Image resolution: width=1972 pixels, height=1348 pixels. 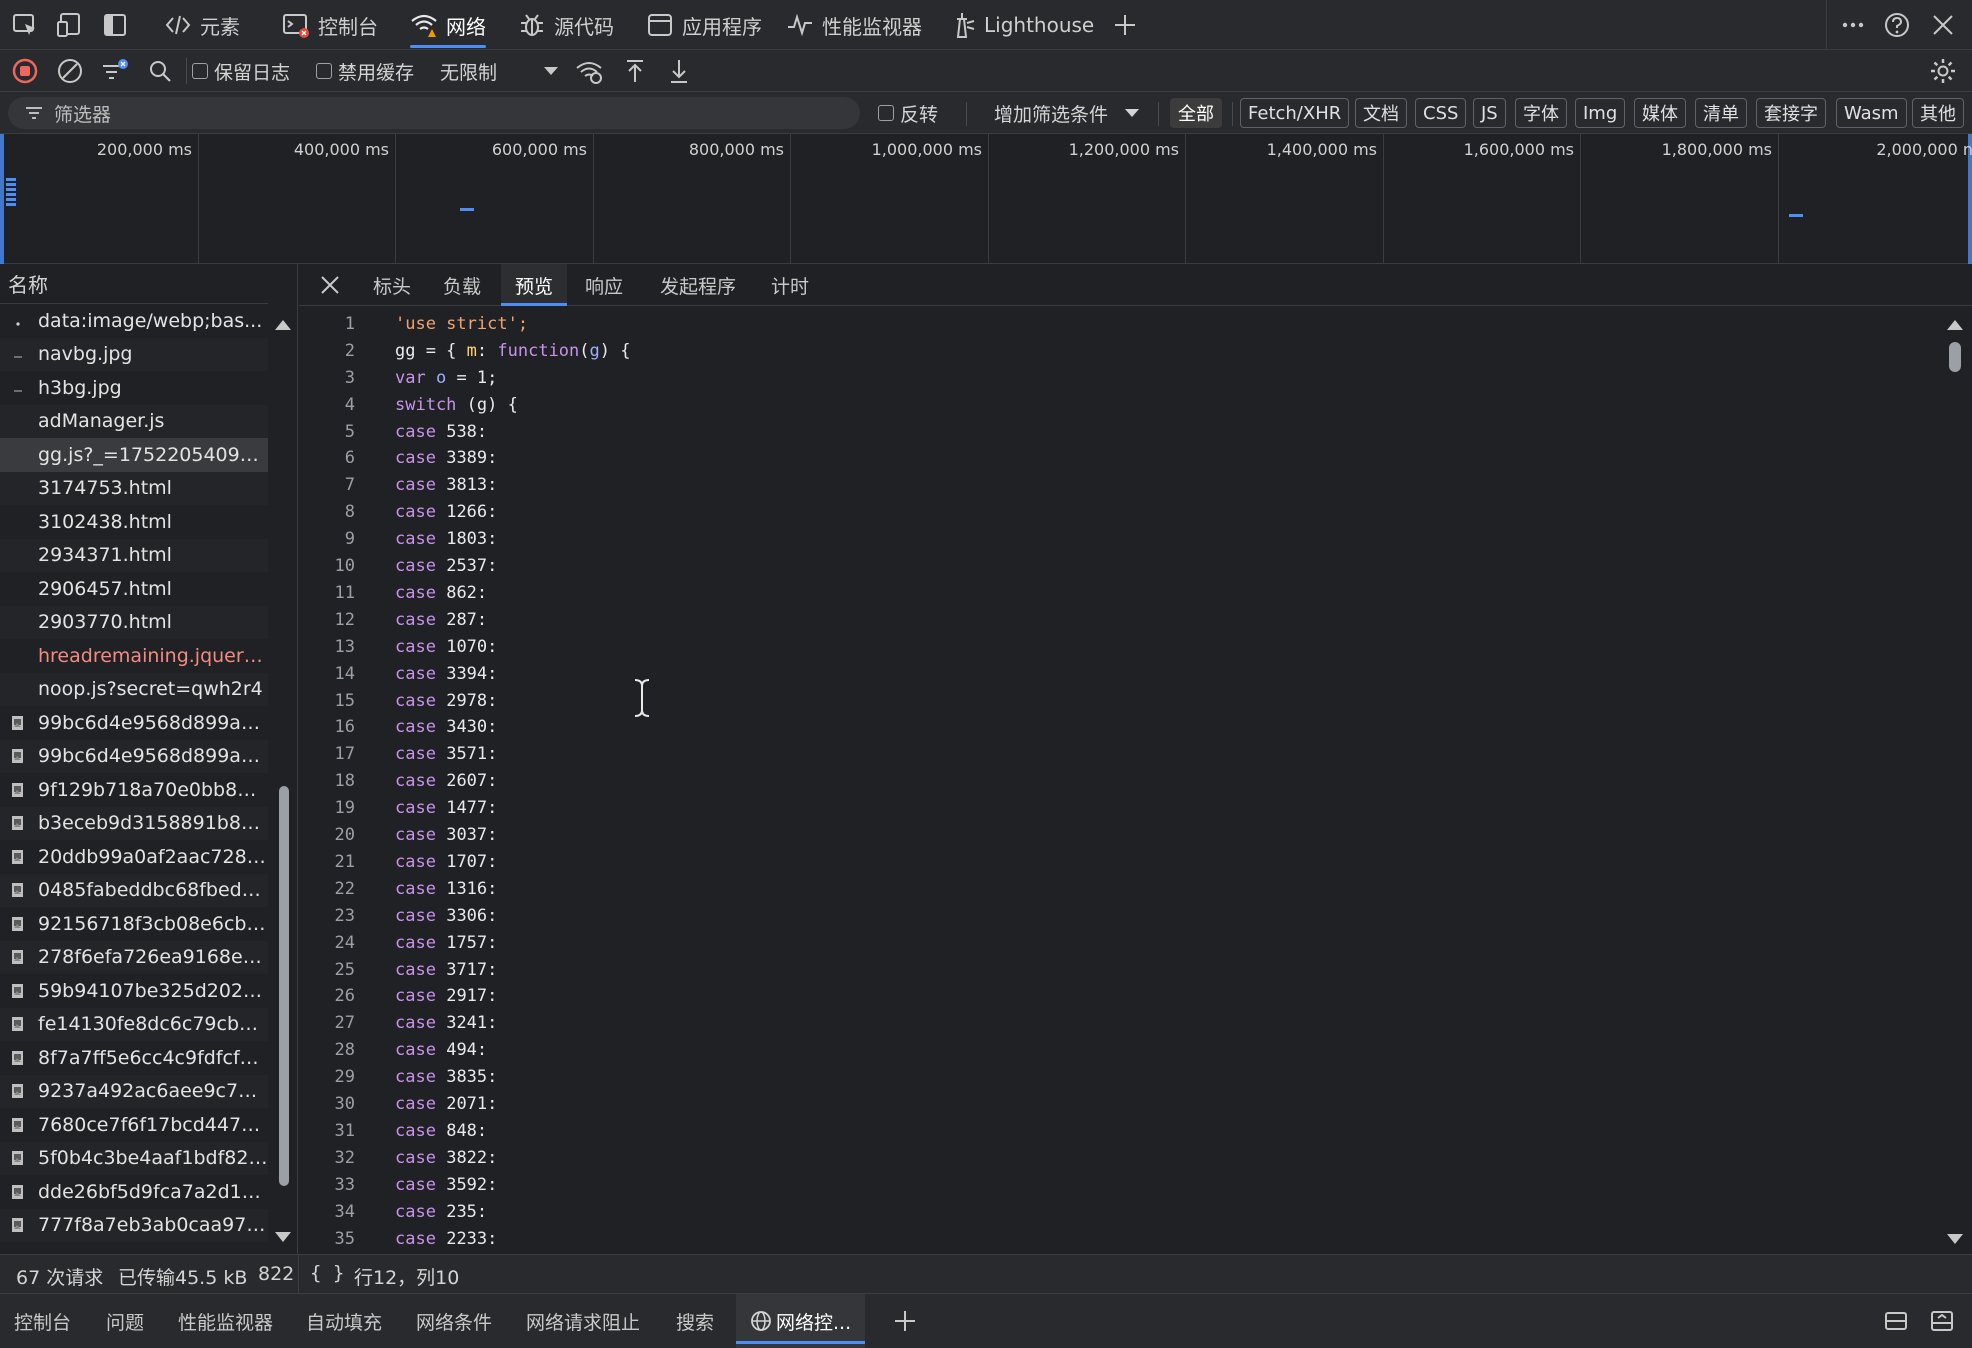 I want to click on filter-type-socket: 套接字, so click(x=1791, y=113).